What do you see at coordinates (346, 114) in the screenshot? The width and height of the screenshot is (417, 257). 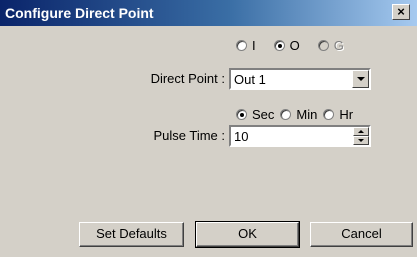 I see `radio-hr-label: Hr` at bounding box center [346, 114].